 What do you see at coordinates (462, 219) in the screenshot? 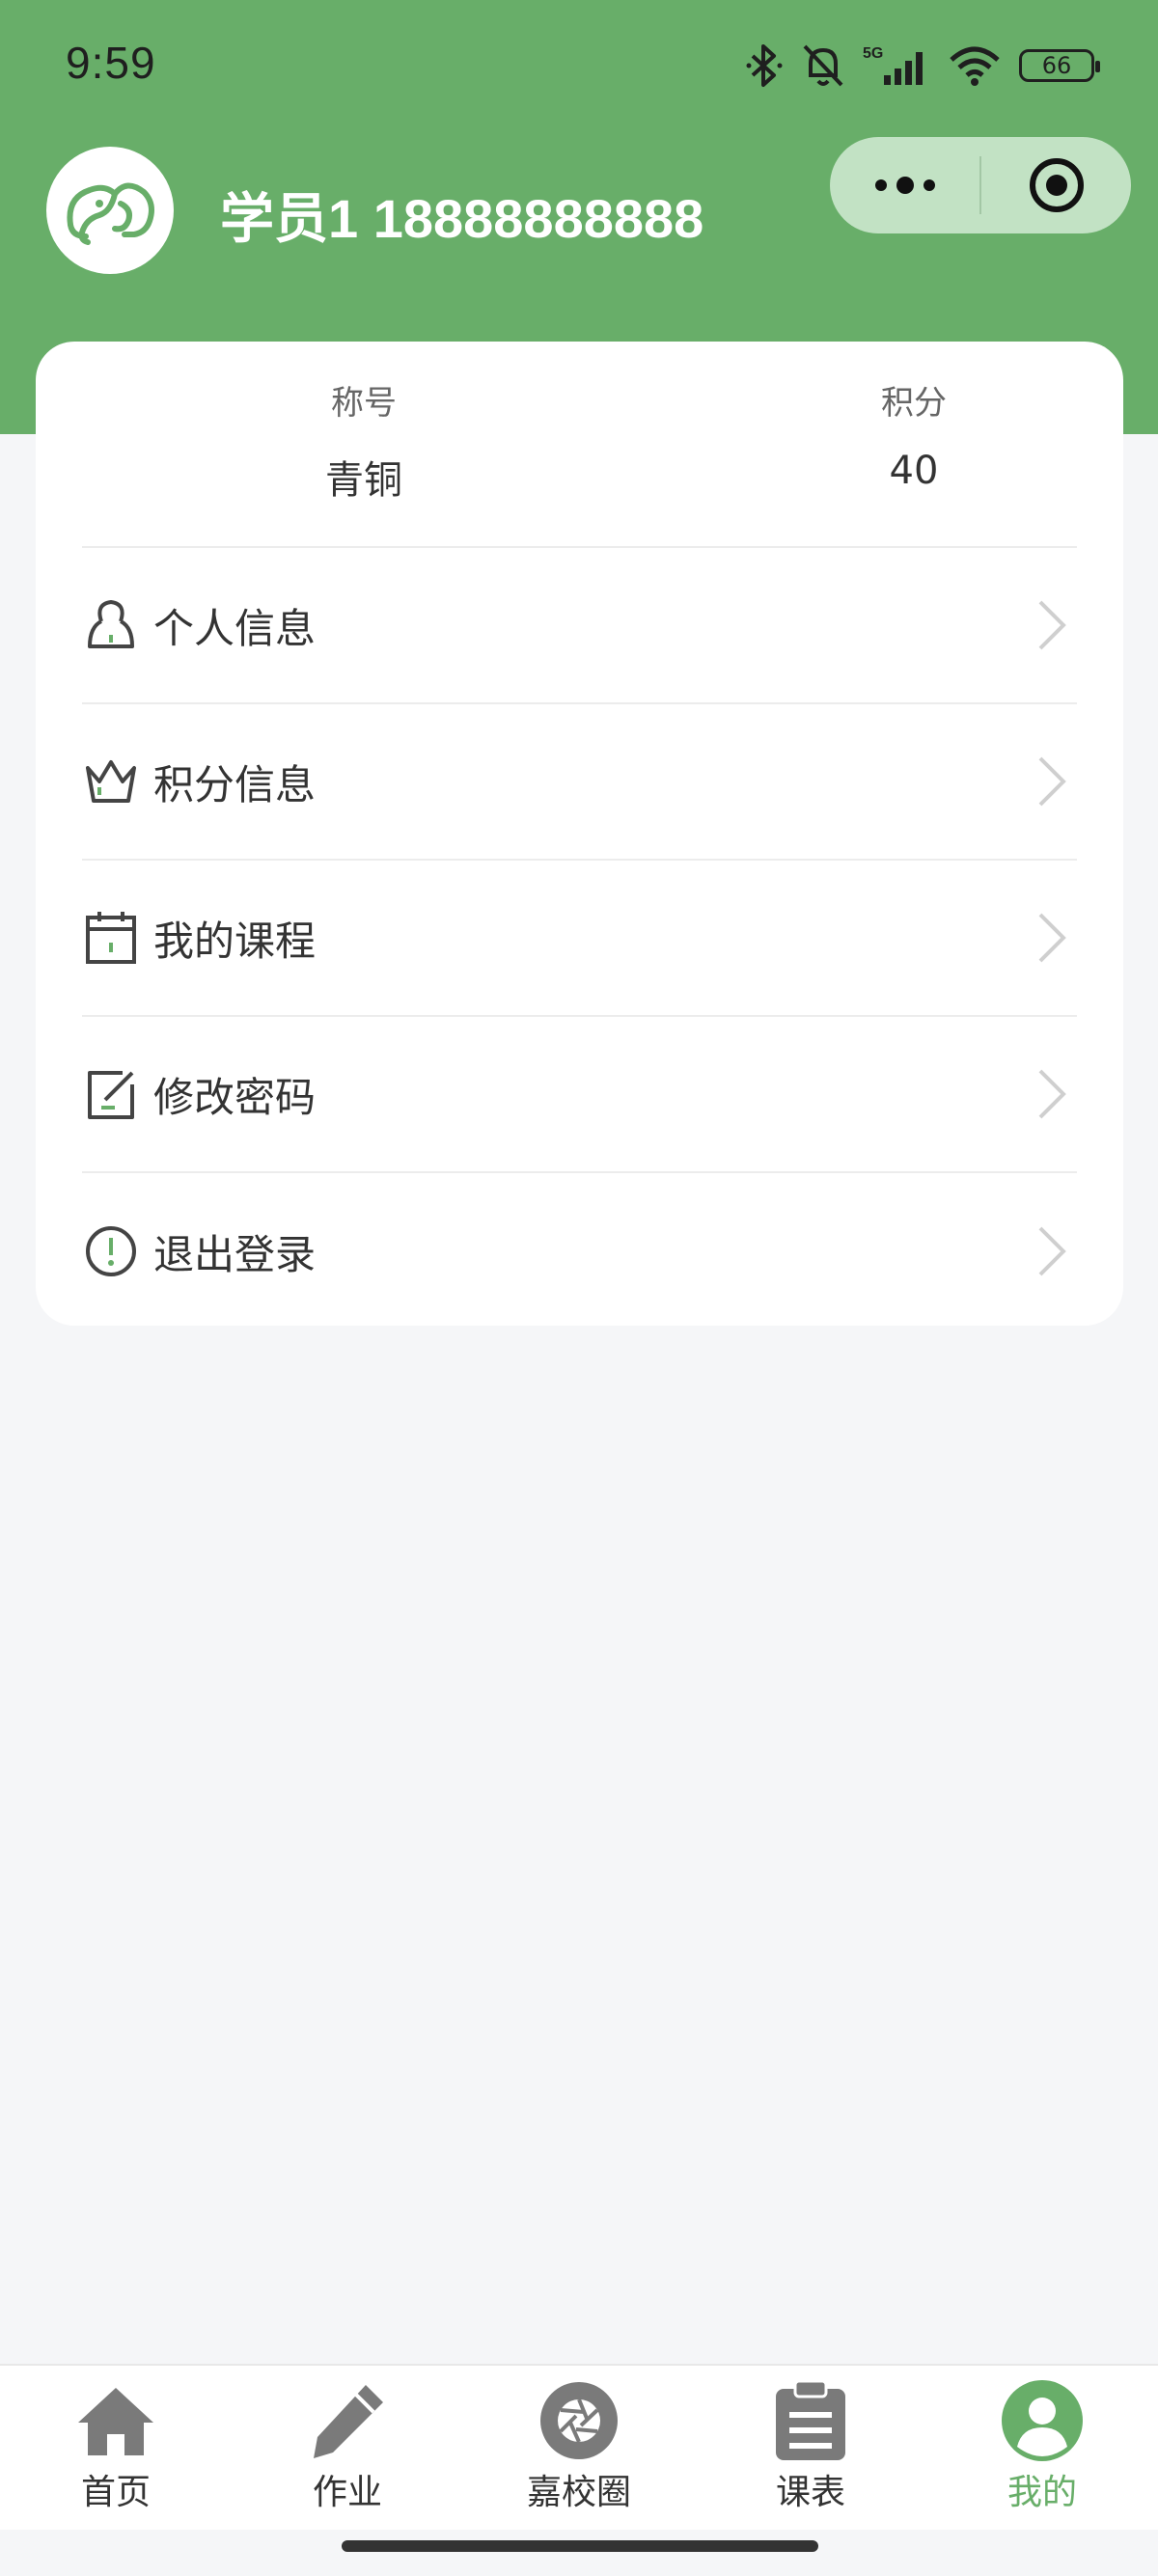
I see `user-title: 学员1 18888888888` at bounding box center [462, 219].